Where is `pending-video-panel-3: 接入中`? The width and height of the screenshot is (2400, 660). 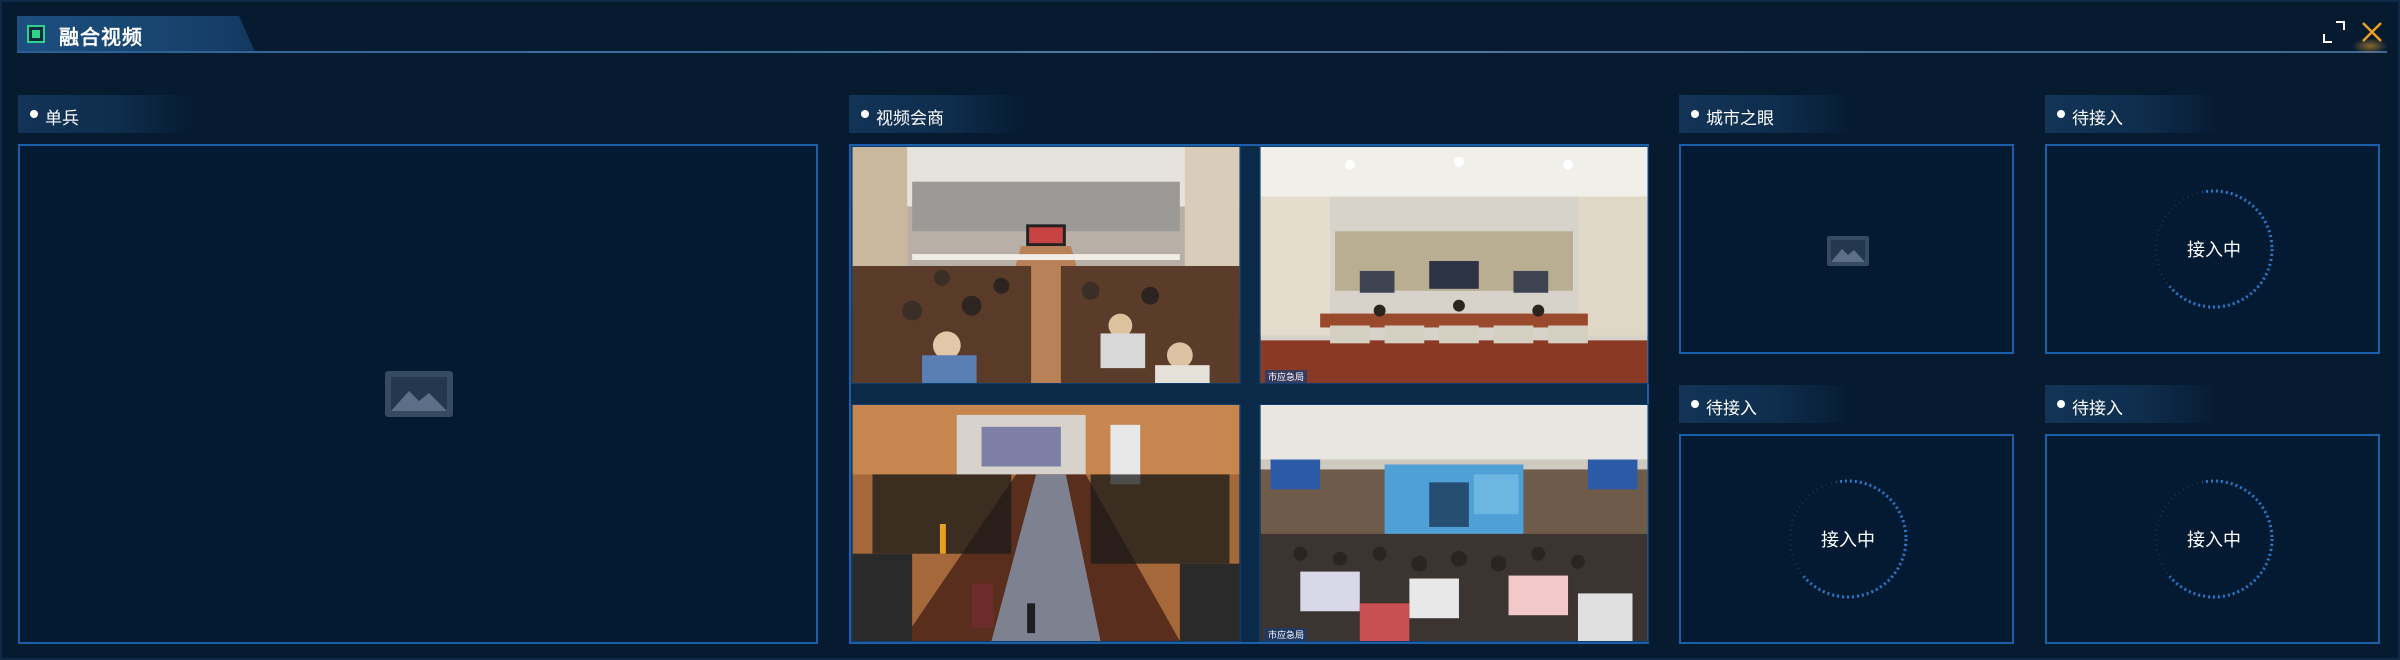 pending-video-panel-3: 接入中 is located at coordinates (2212, 539).